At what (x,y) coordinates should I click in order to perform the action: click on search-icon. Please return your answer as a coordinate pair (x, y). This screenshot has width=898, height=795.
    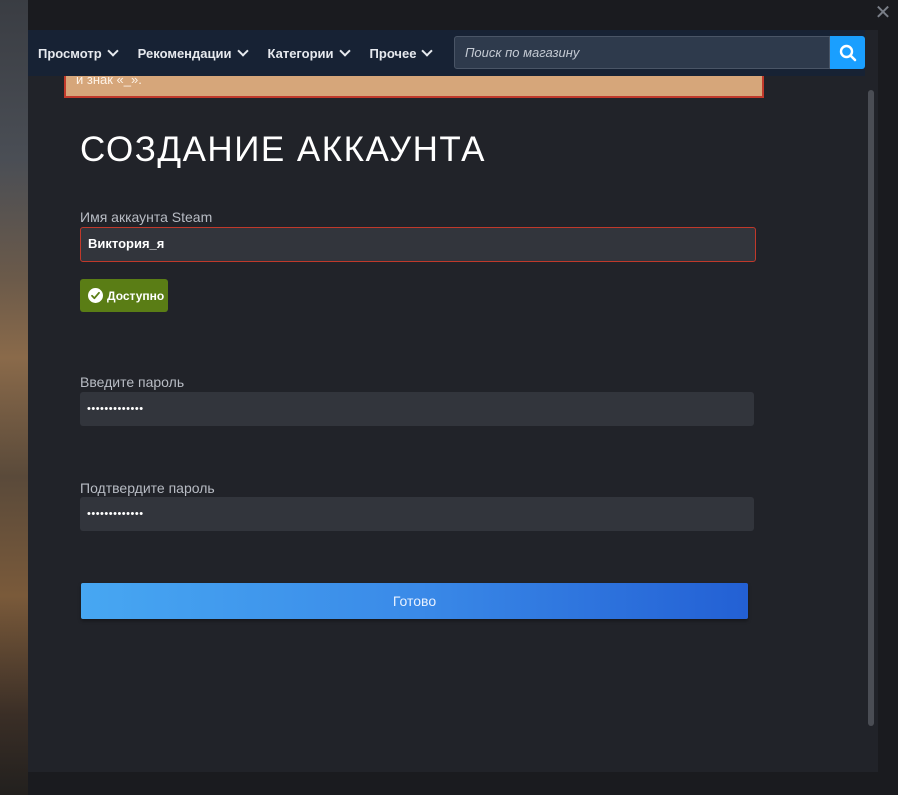
    Looking at the image, I should click on (847, 52).